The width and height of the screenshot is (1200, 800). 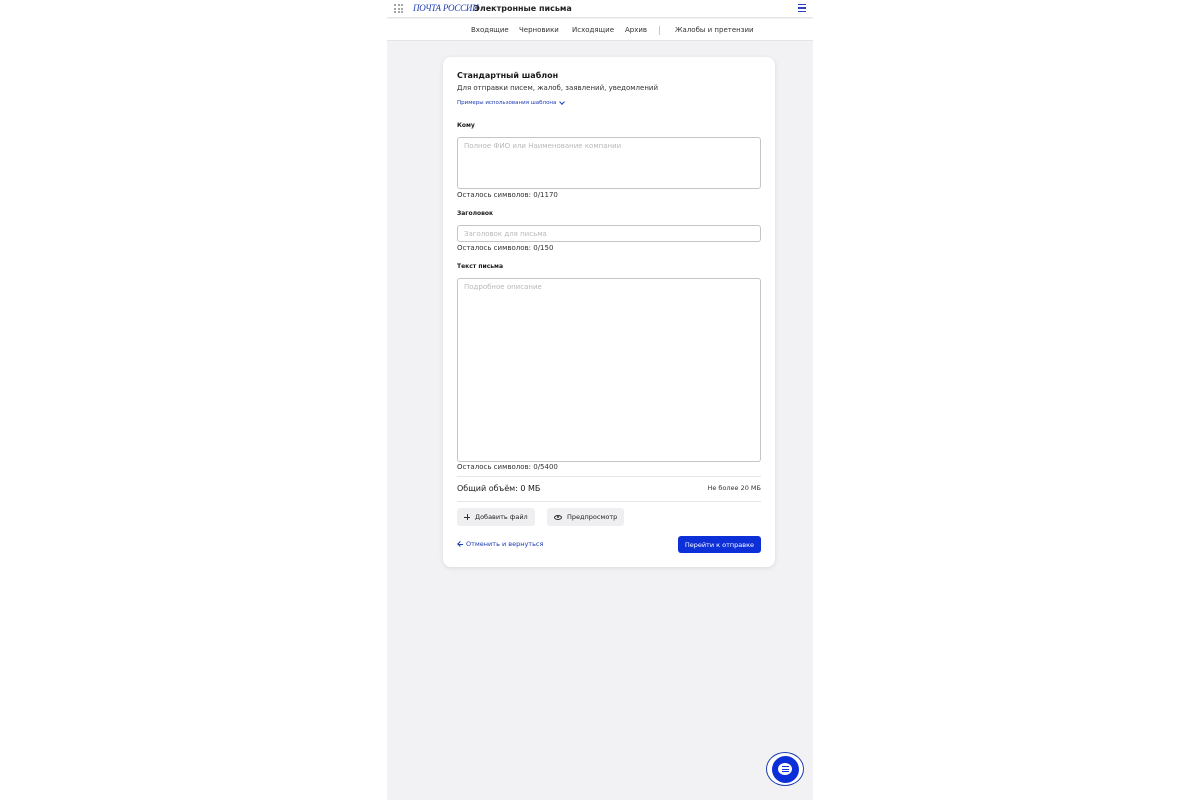 I want to click on eye-icon, so click(x=558, y=517).